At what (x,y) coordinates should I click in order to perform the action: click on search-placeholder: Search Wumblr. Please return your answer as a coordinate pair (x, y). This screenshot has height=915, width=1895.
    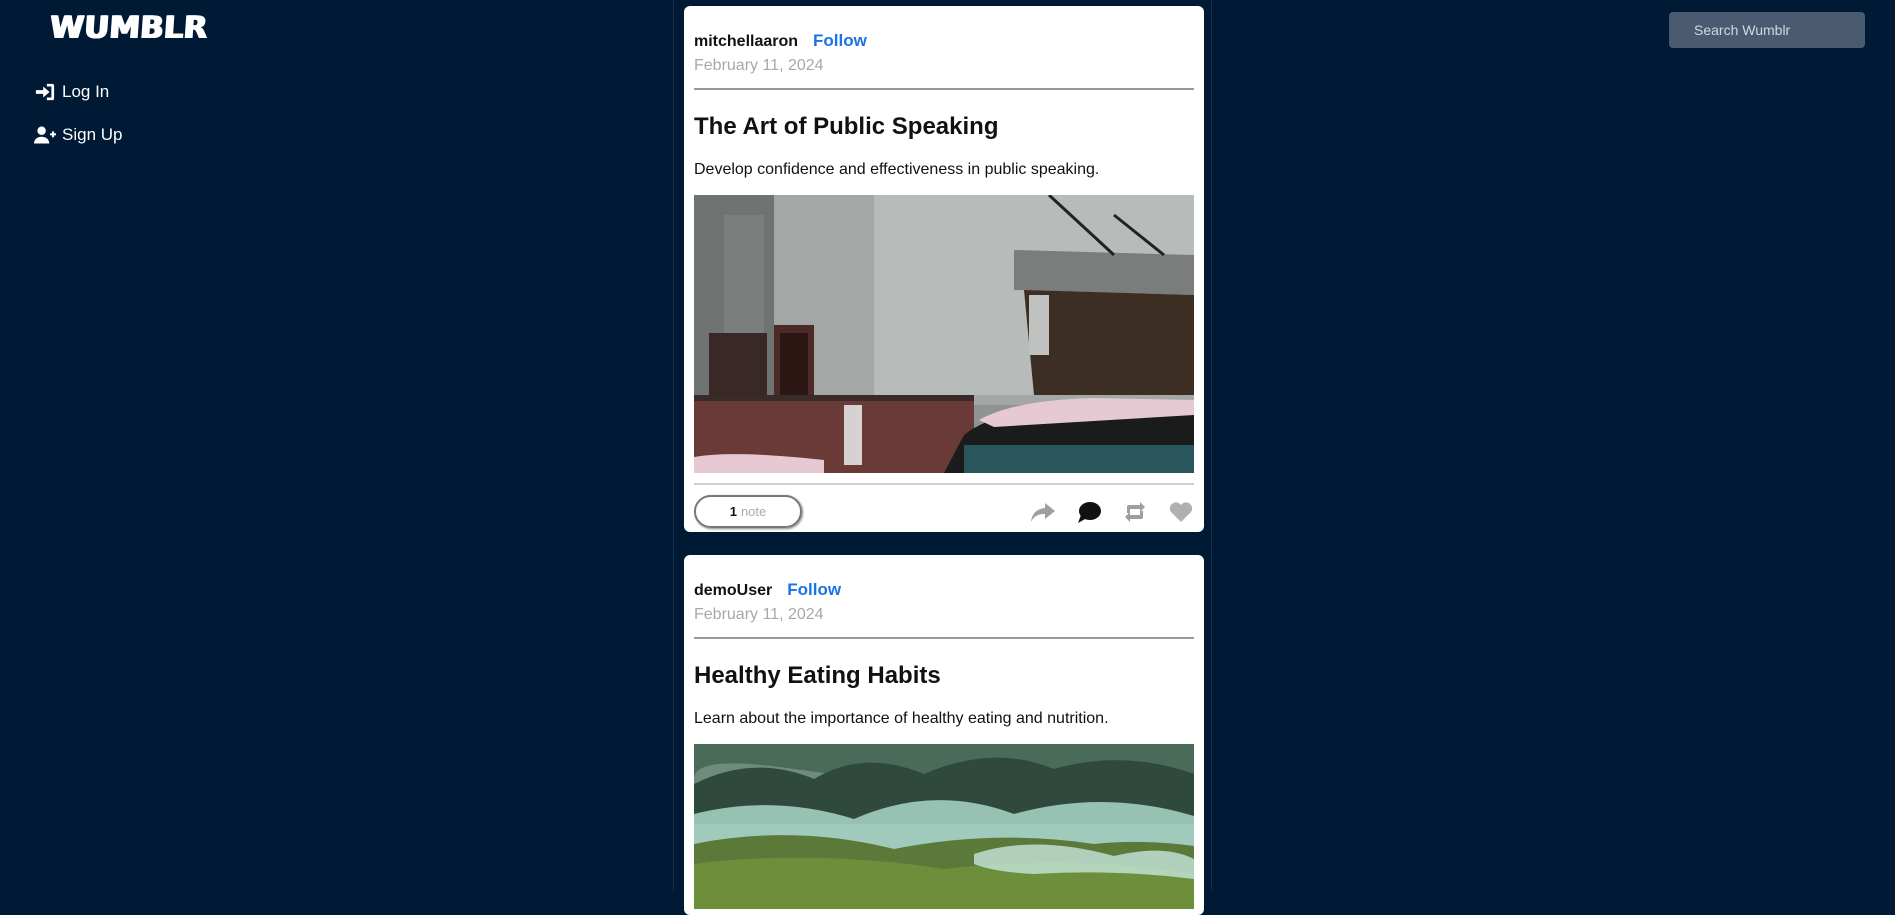
    Looking at the image, I should click on (1742, 30).